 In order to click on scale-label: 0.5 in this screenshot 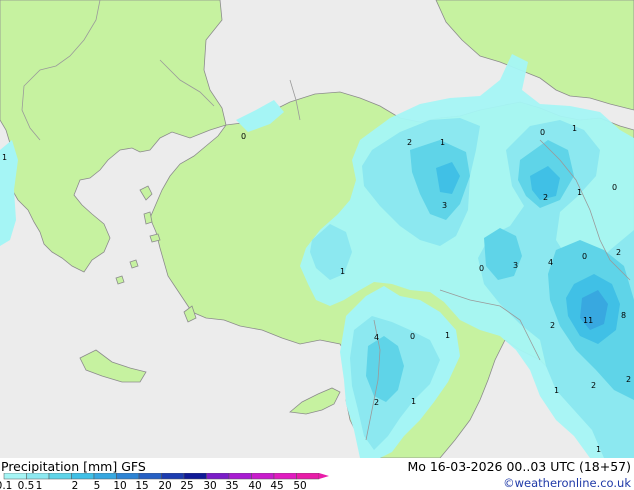, I will do `click(26, 485)`.